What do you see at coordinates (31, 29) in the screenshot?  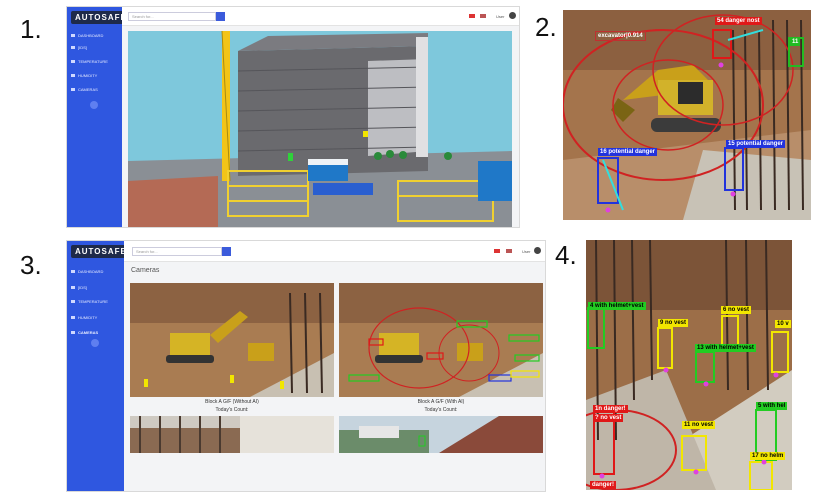 I see `panel-number-1: 1.` at bounding box center [31, 29].